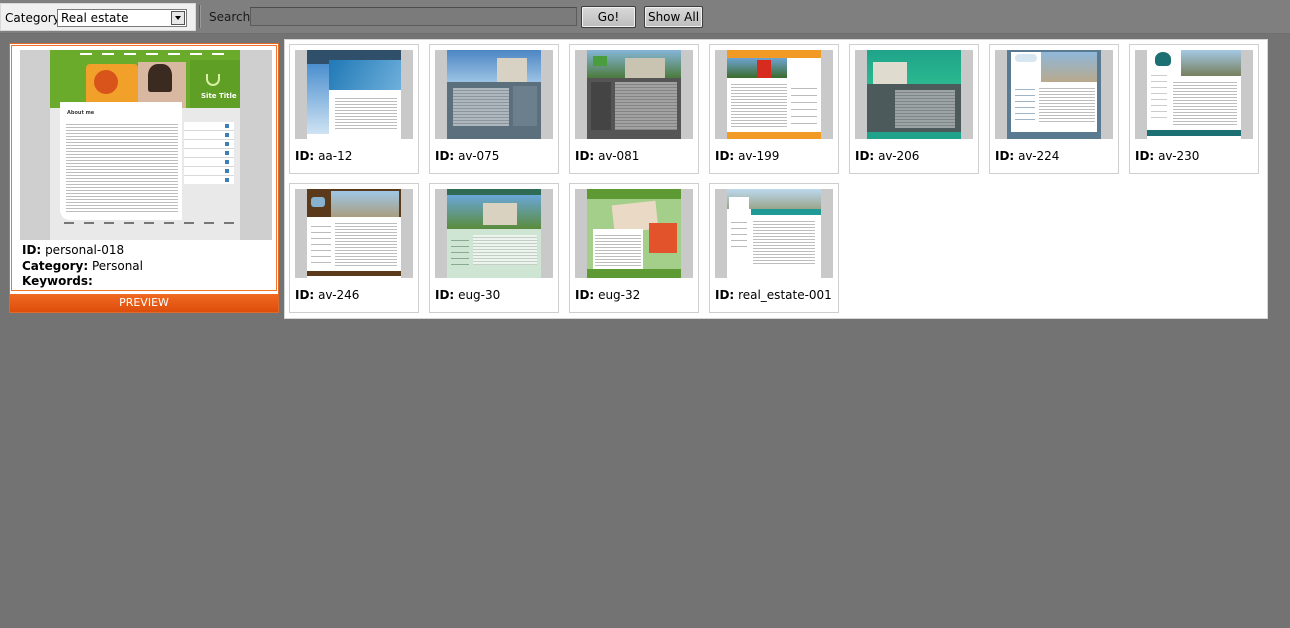  I want to click on template-tile: ID: av-199, so click(774, 109).